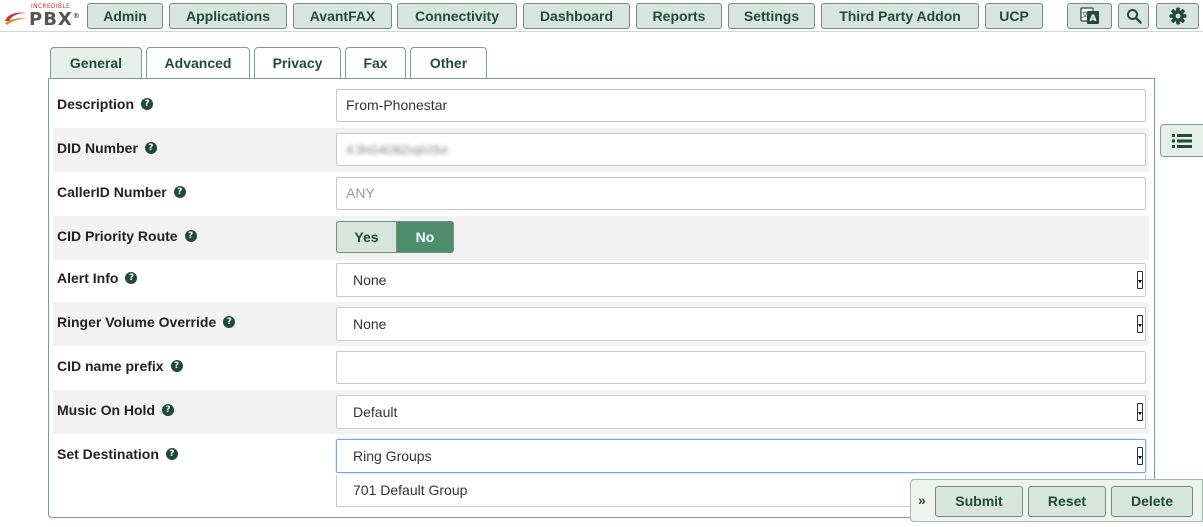 The image size is (1203, 527). I want to click on callerid-number-label: CallerID Number?, so click(121, 192).